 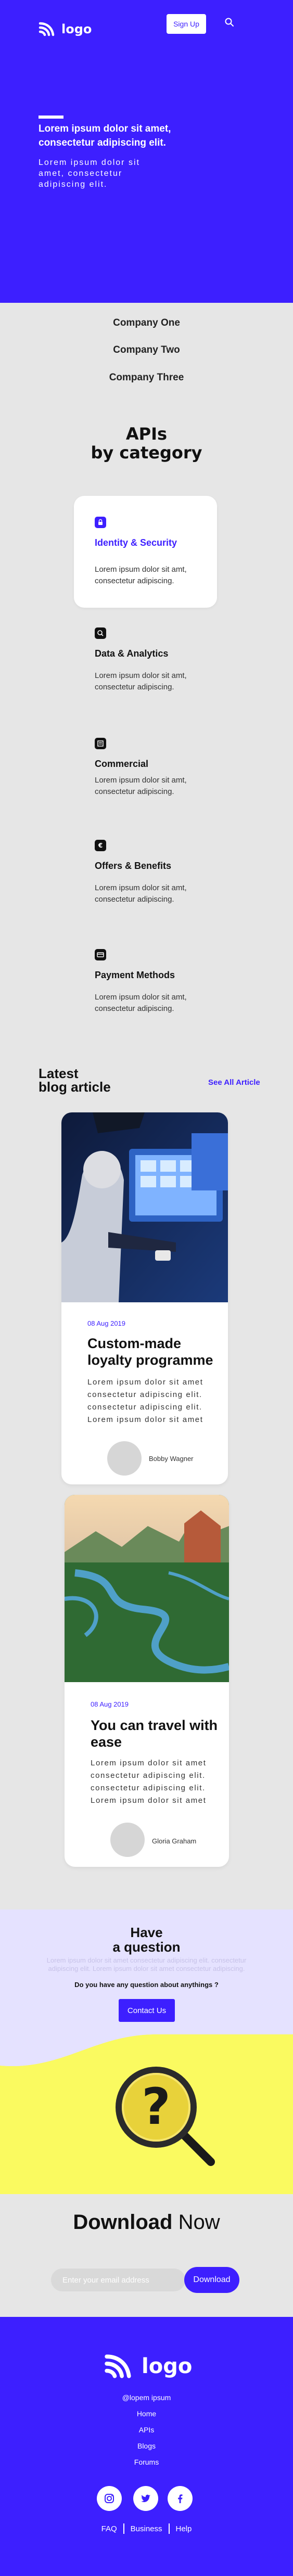 What do you see at coordinates (132, 654) in the screenshot?
I see `api-category-title: Data & Analytics` at bounding box center [132, 654].